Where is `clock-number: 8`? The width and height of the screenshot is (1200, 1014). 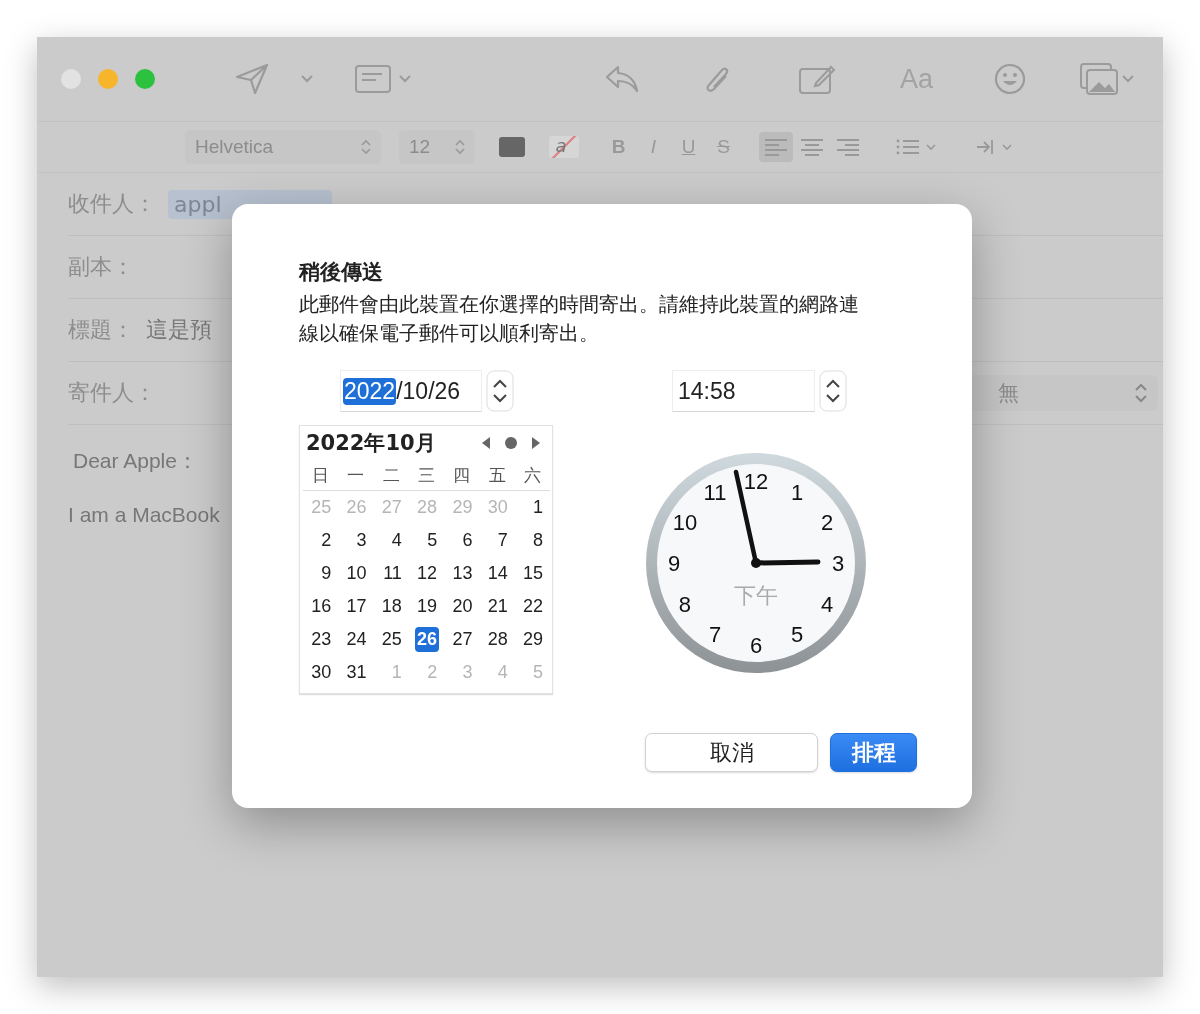 clock-number: 8 is located at coordinates (685, 604).